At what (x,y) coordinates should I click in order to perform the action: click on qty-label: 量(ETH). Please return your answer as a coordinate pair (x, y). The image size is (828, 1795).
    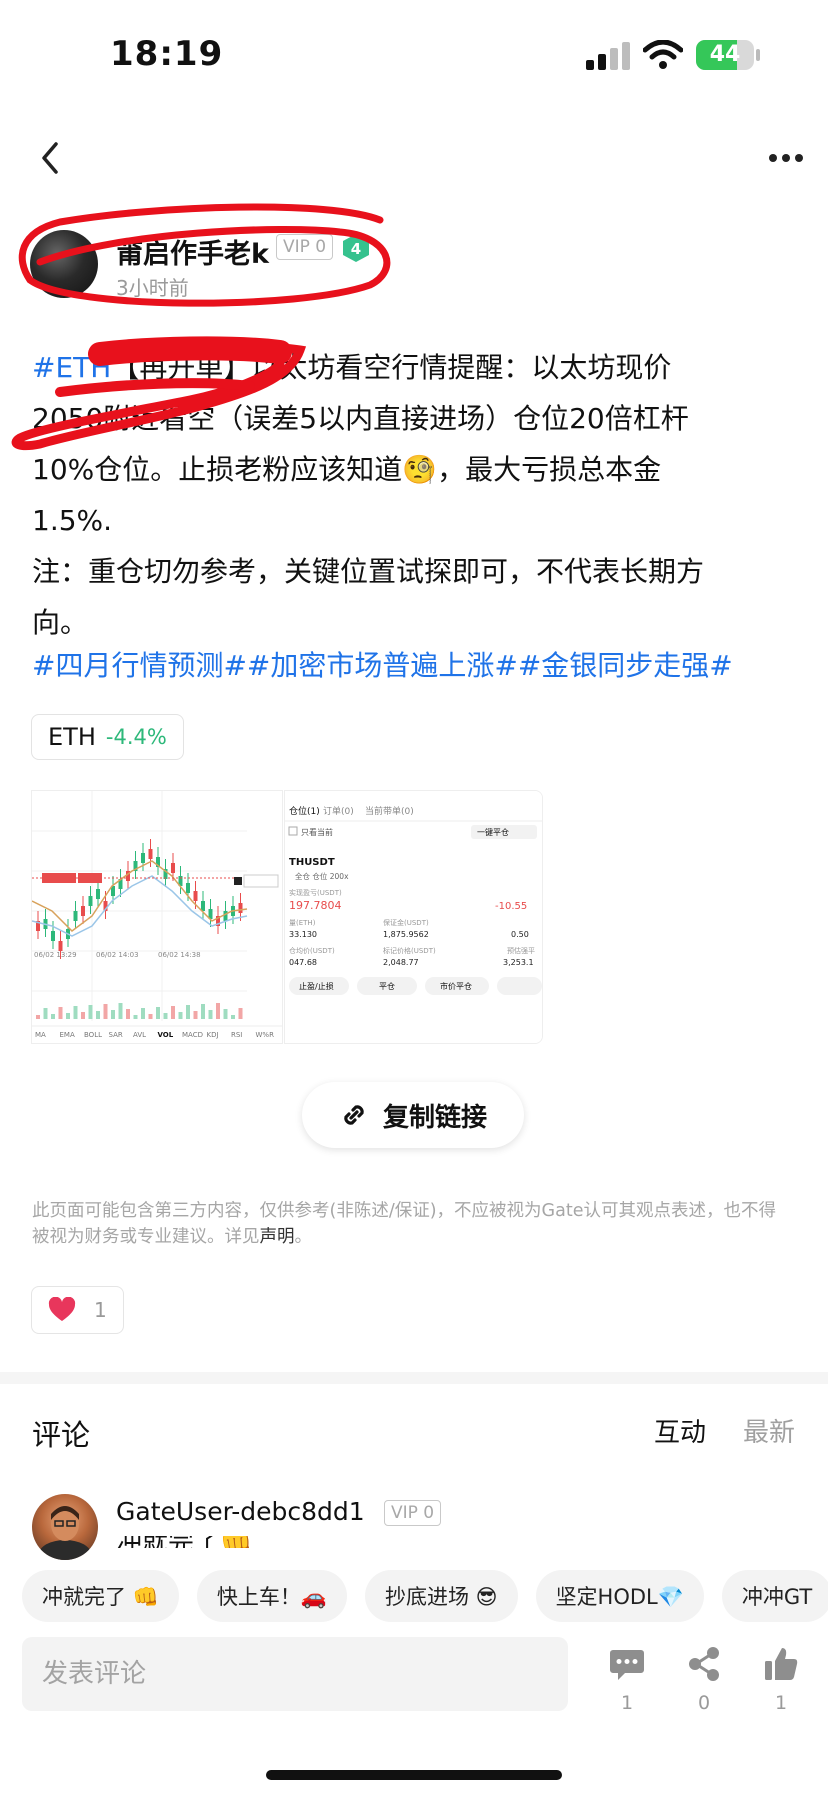
    Looking at the image, I should click on (302, 923).